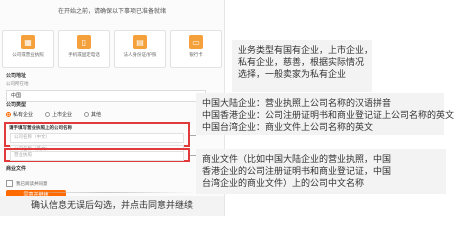 This screenshot has width=474, height=240. What do you see at coordinates (111, 11) in the screenshot?
I see `intro-text: 在开始之前，请确保以下事项已准备就绪` at bounding box center [111, 11].